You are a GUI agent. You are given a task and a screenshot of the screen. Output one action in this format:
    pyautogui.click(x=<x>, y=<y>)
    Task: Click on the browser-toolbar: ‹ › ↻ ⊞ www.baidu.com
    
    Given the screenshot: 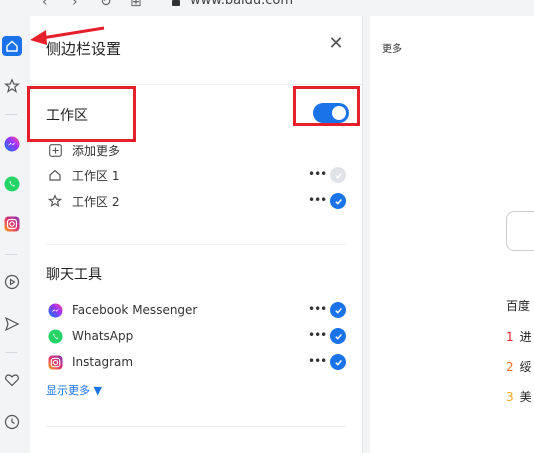 What is the action you would take?
    pyautogui.click(x=267, y=8)
    